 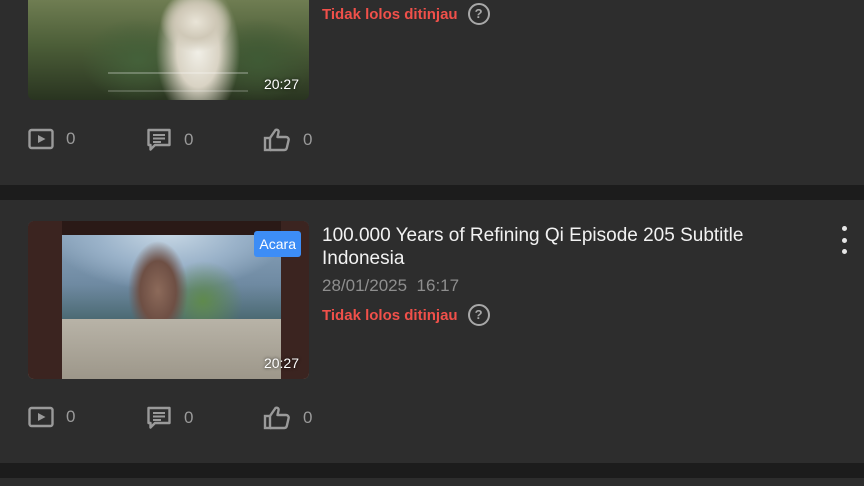 What do you see at coordinates (168, 300) in the screenshot?
I see `video-thumbnail: Acara 20:27` at bounding box center [168, 300].